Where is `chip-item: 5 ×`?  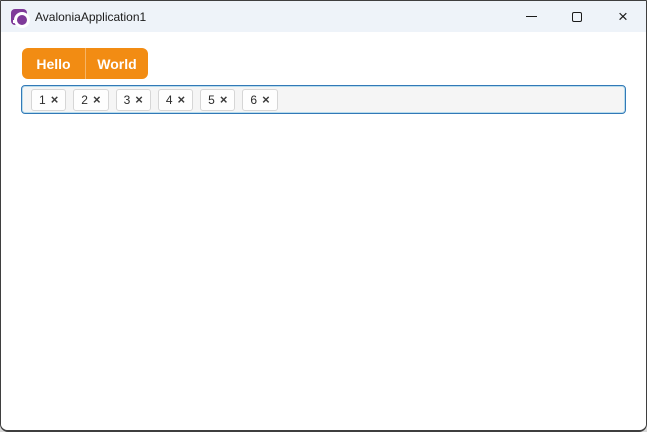
chip-item: 5 × is located at coordinates (218, 99).